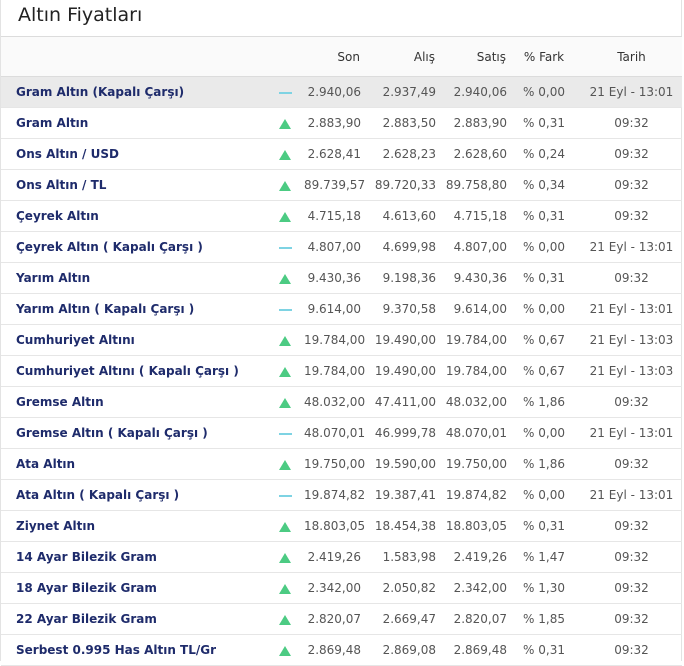 Image resolution: width=684 pixels, height=666 pixels. I want to click on instrument-name-link: Ons Altın / USD, so click(133, 154).